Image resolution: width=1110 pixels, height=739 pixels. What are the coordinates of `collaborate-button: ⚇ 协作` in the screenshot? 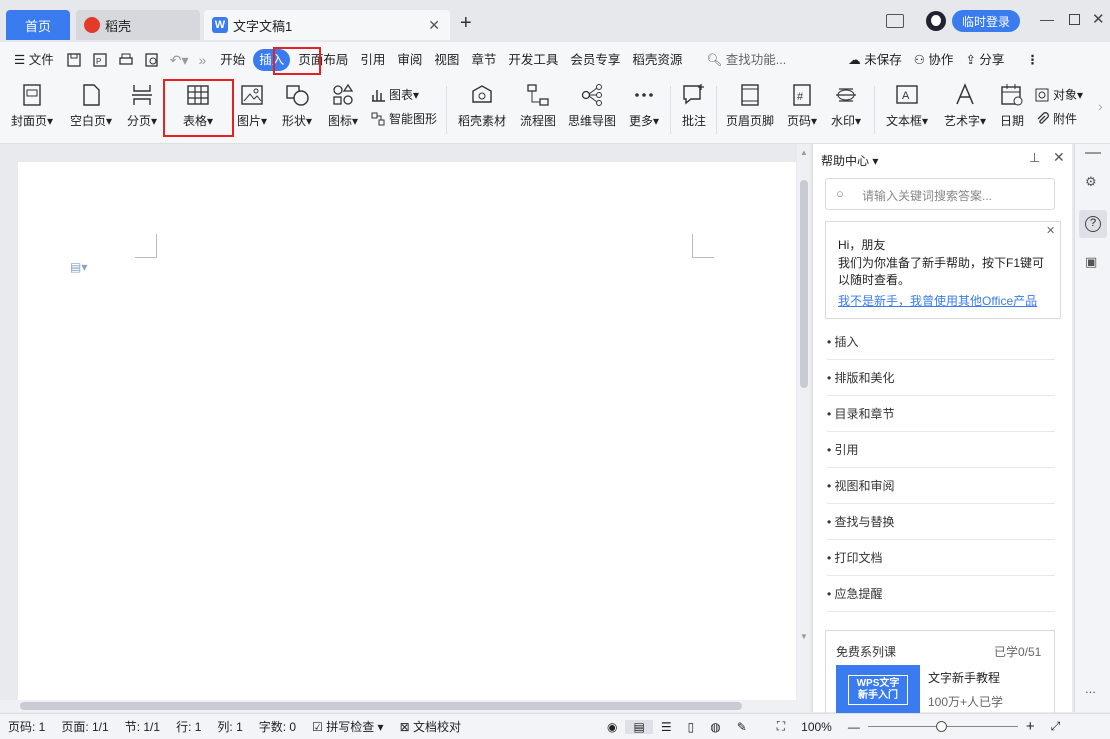 It's located at (934, 60).